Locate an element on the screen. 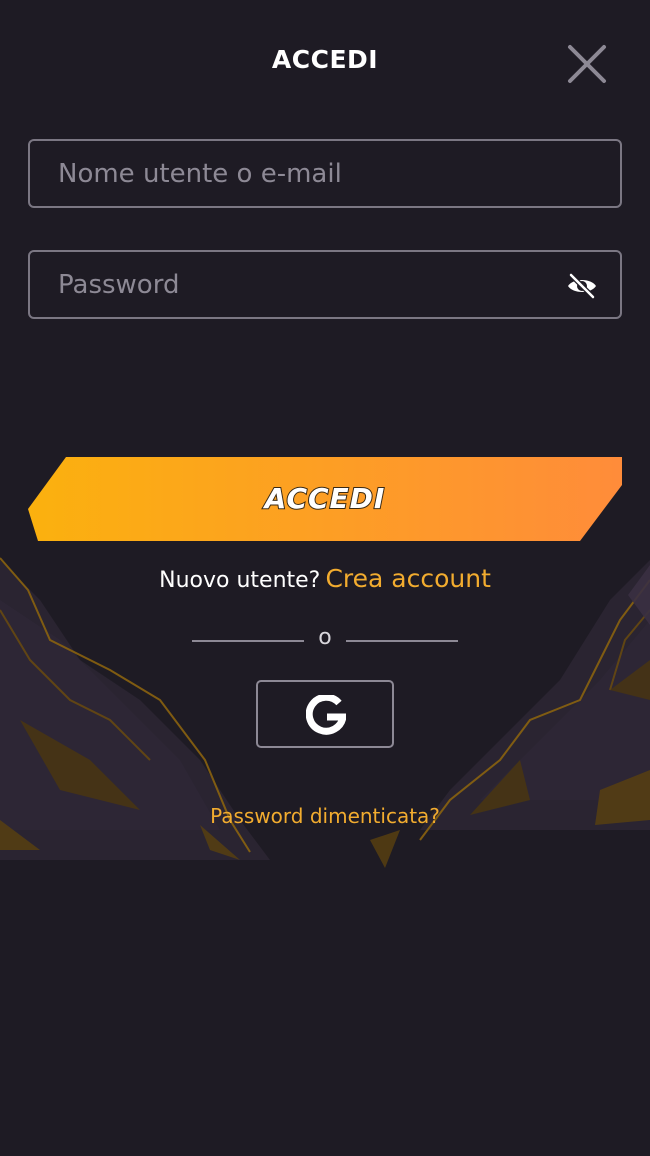  login-button: ACCEDI is located at coordinates (325, 499).